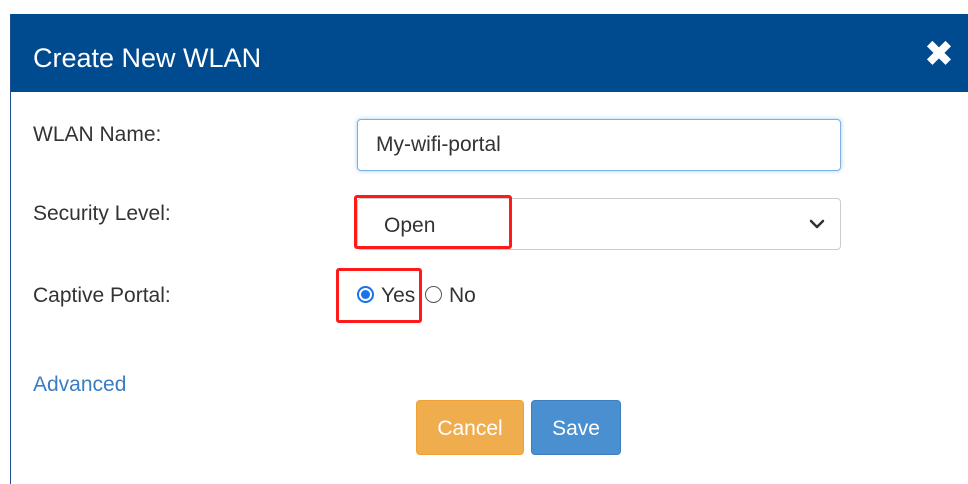 The height and width of the screenshot is (484, 968). Describe the element at coordinates (433, 222) in the screenshot. I see `security-level-highlight` at that location.